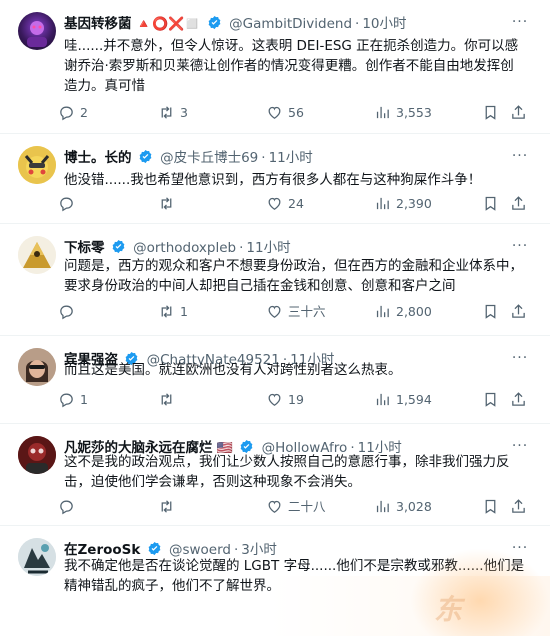 This screenshot has height=636, width=550. What do you see at coordinates (403, 400) in the screenshot?
I see `views-button: 1,594` at bounding box center [403, 400].